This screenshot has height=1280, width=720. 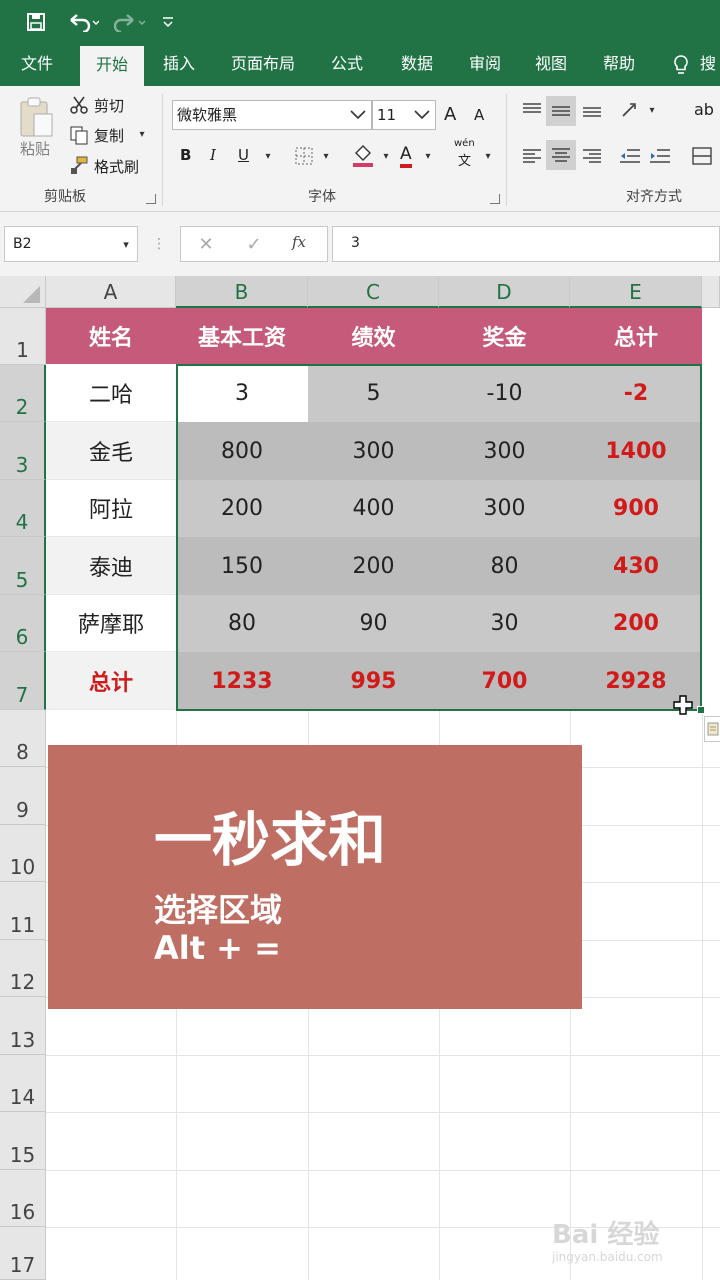 What do you see at coordinates (268, 156) in the screenshot?
I see `underline-dropdown-icon: ▾` at bounding box center [268, 156].